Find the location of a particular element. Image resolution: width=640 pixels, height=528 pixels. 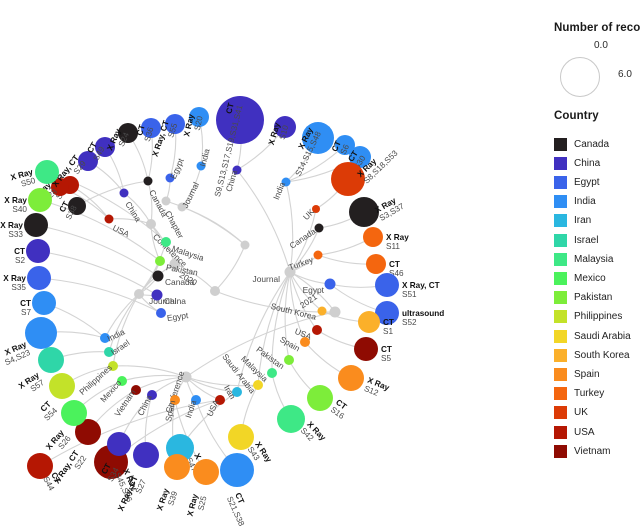

mid-canada-r is located at coordinates (319, 228).